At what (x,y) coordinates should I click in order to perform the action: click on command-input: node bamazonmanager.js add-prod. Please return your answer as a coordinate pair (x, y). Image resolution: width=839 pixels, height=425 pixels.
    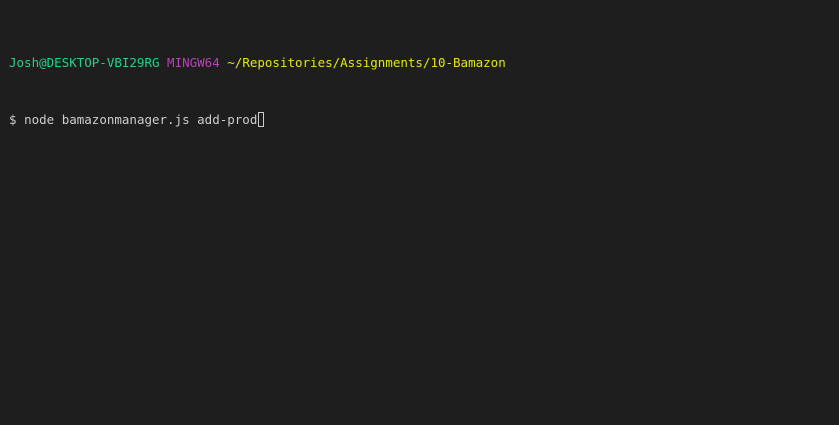
    Looking at the image, I should click on (140, 119).